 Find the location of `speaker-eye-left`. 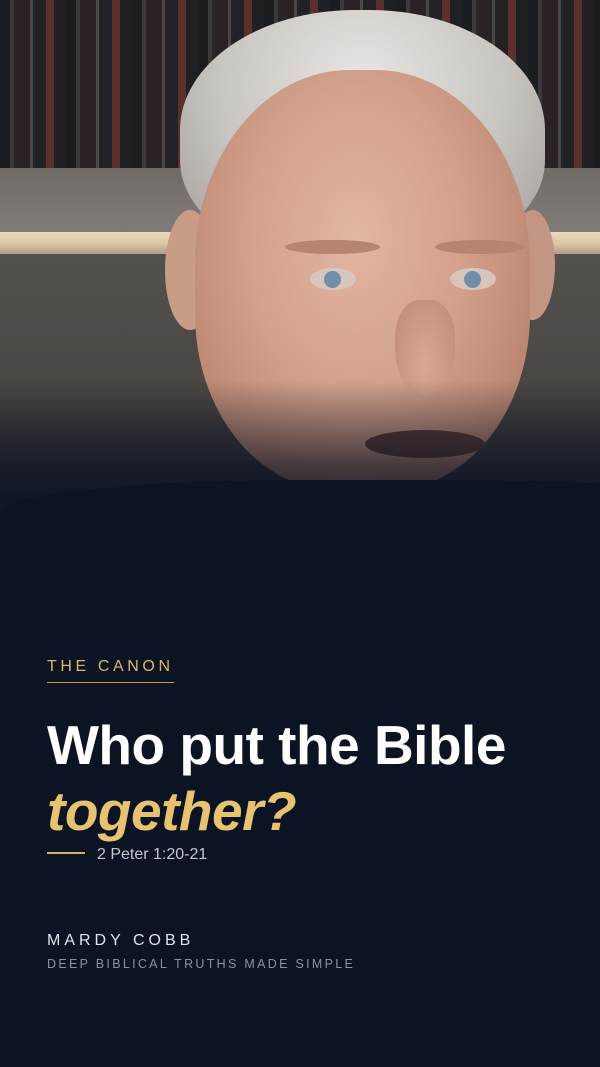

speaker-eye-left is located at coordinates (333, 279).